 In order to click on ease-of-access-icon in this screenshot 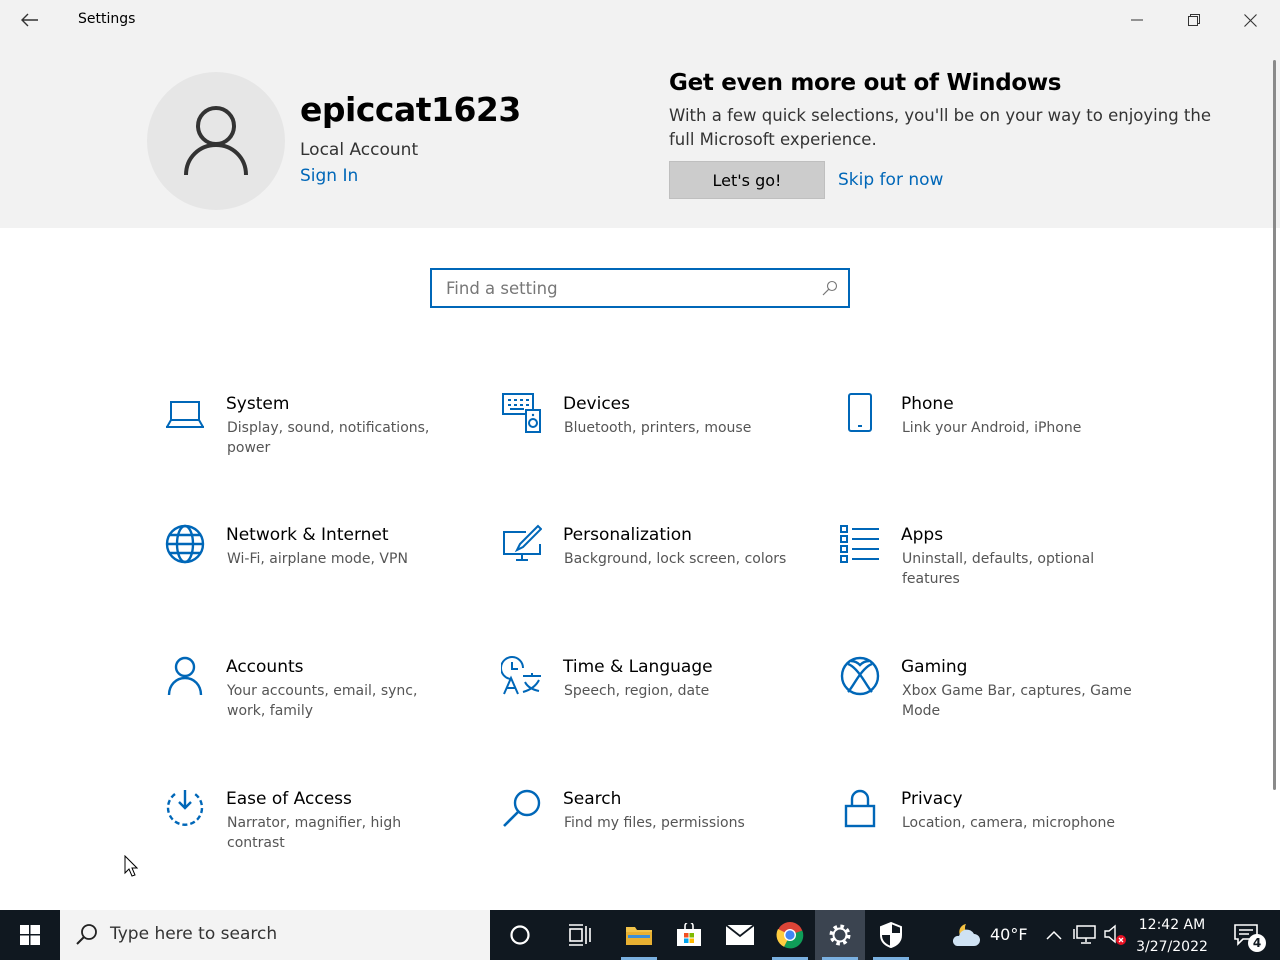, I will do `click(185, 808)`.